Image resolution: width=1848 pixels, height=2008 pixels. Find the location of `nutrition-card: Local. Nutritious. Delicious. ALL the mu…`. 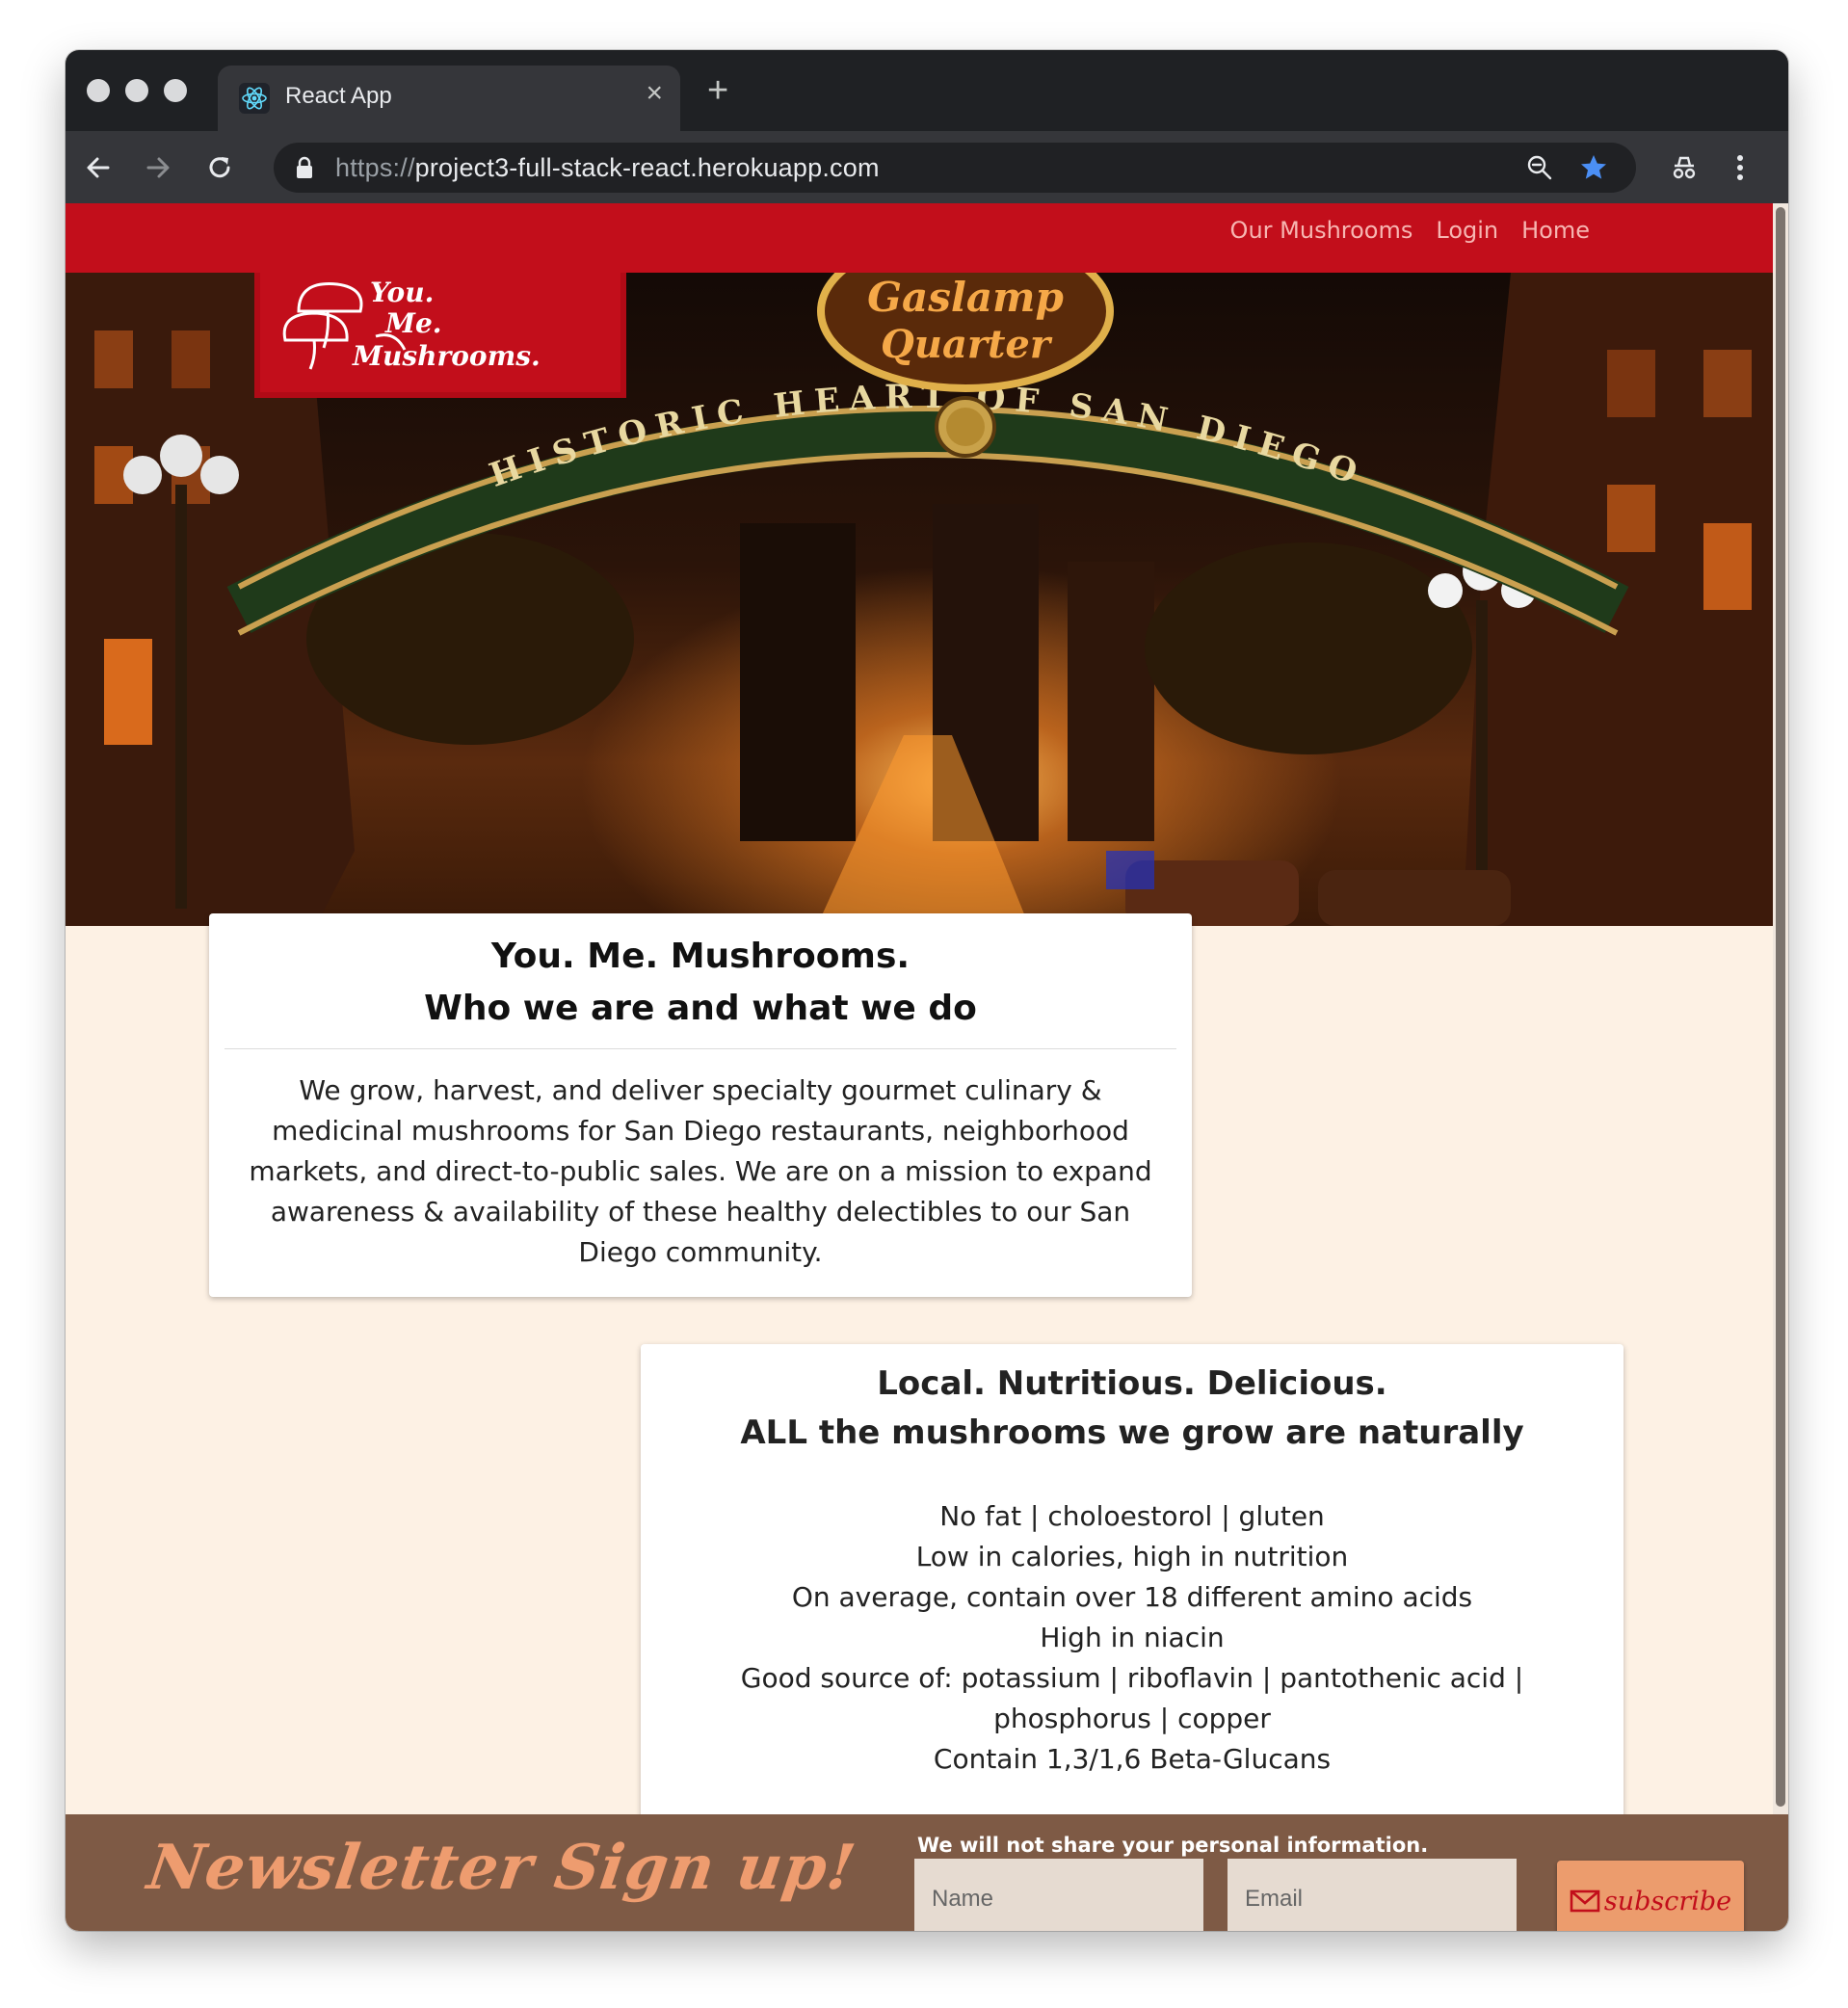

nutrition-card: Local. Nutritious. Delicious. ALL the mu… is located at coordinates (1132, 1584).